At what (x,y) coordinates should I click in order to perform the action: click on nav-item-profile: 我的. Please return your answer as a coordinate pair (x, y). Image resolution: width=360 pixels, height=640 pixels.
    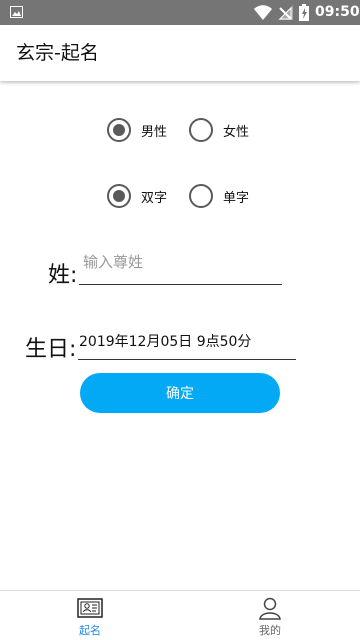
    Looking at the image, I should click on (270, 615).